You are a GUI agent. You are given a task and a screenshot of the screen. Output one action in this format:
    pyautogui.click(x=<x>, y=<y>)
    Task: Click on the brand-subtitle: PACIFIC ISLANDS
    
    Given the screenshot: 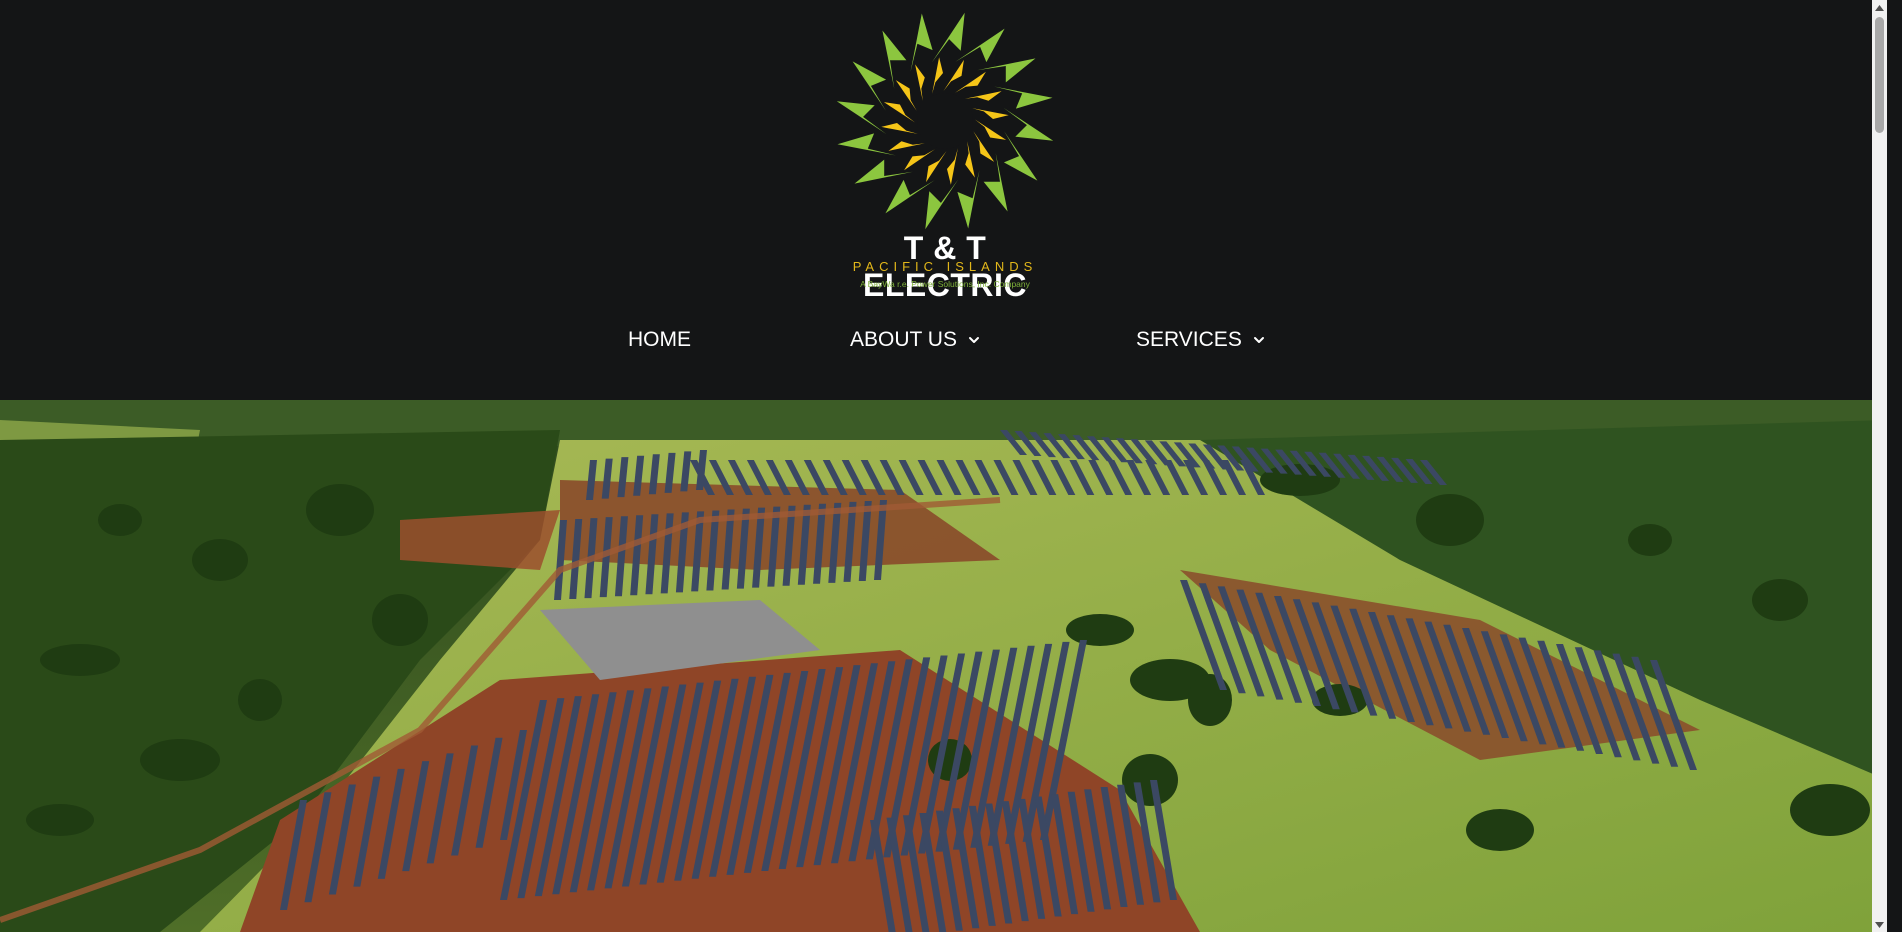 What is the action you would take?
    pyautogui.click(x=945, y=266)
    